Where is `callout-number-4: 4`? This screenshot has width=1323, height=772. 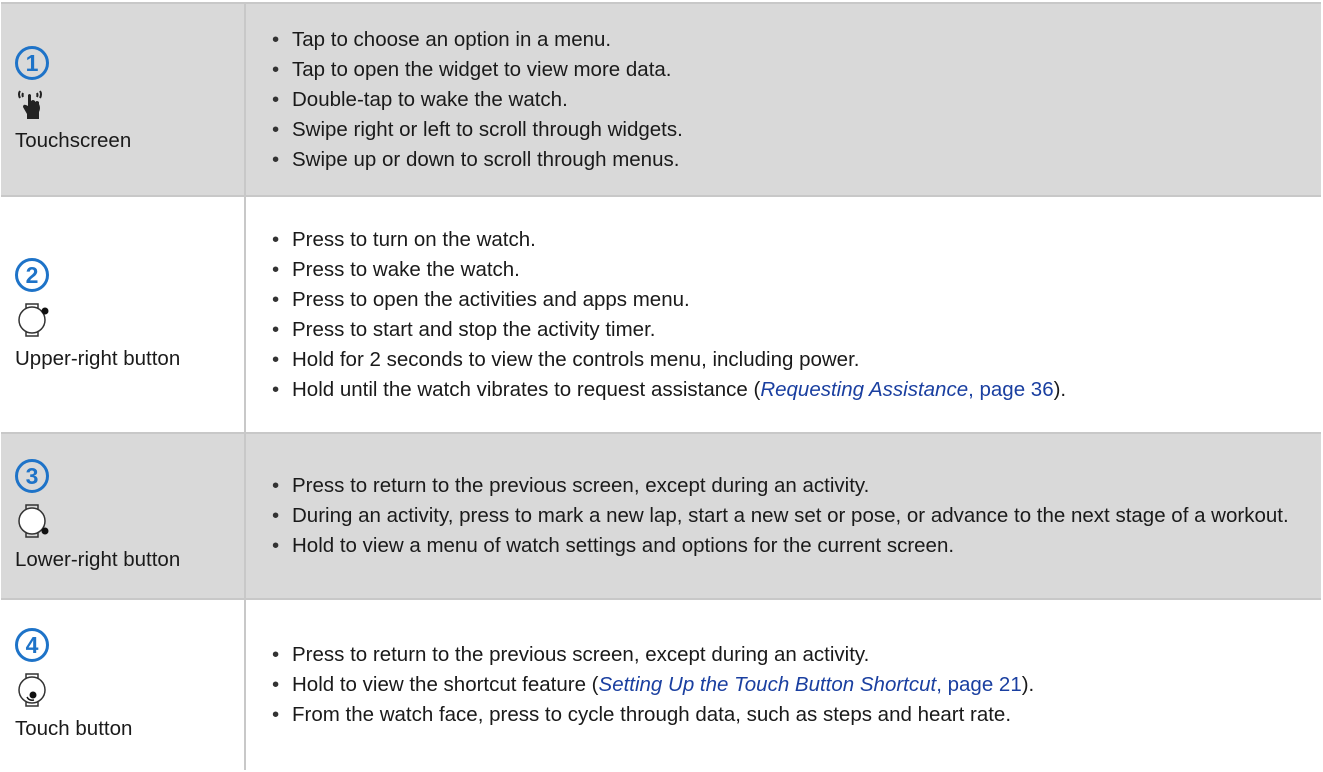
callout-number-4: 4 is located at coordinates (32, 645).